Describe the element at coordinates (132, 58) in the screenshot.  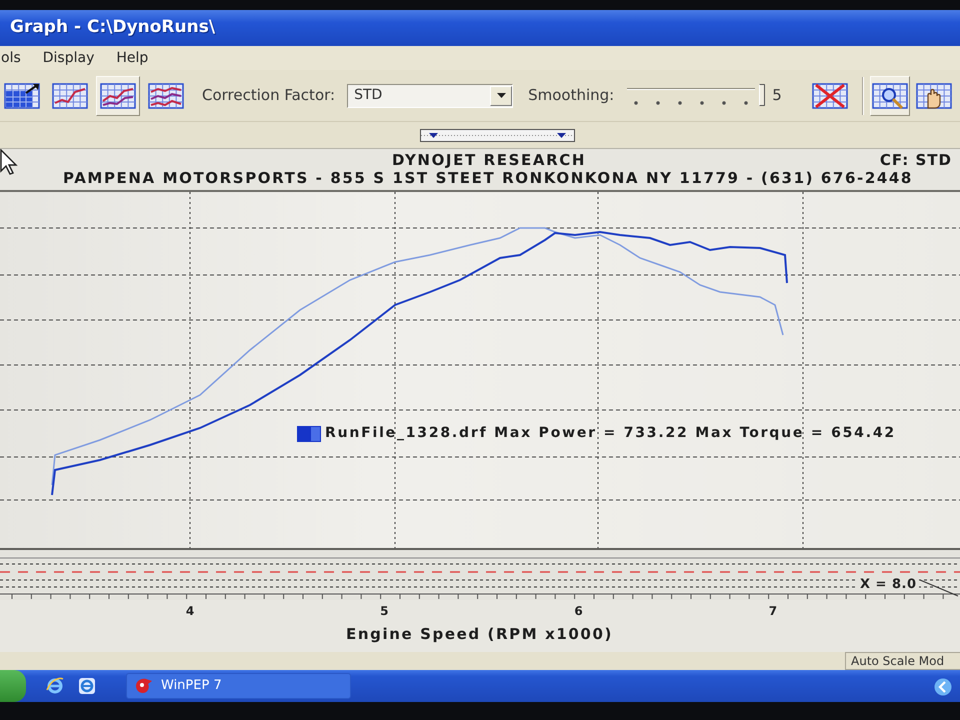
I see `menu-item: Help` at that location.